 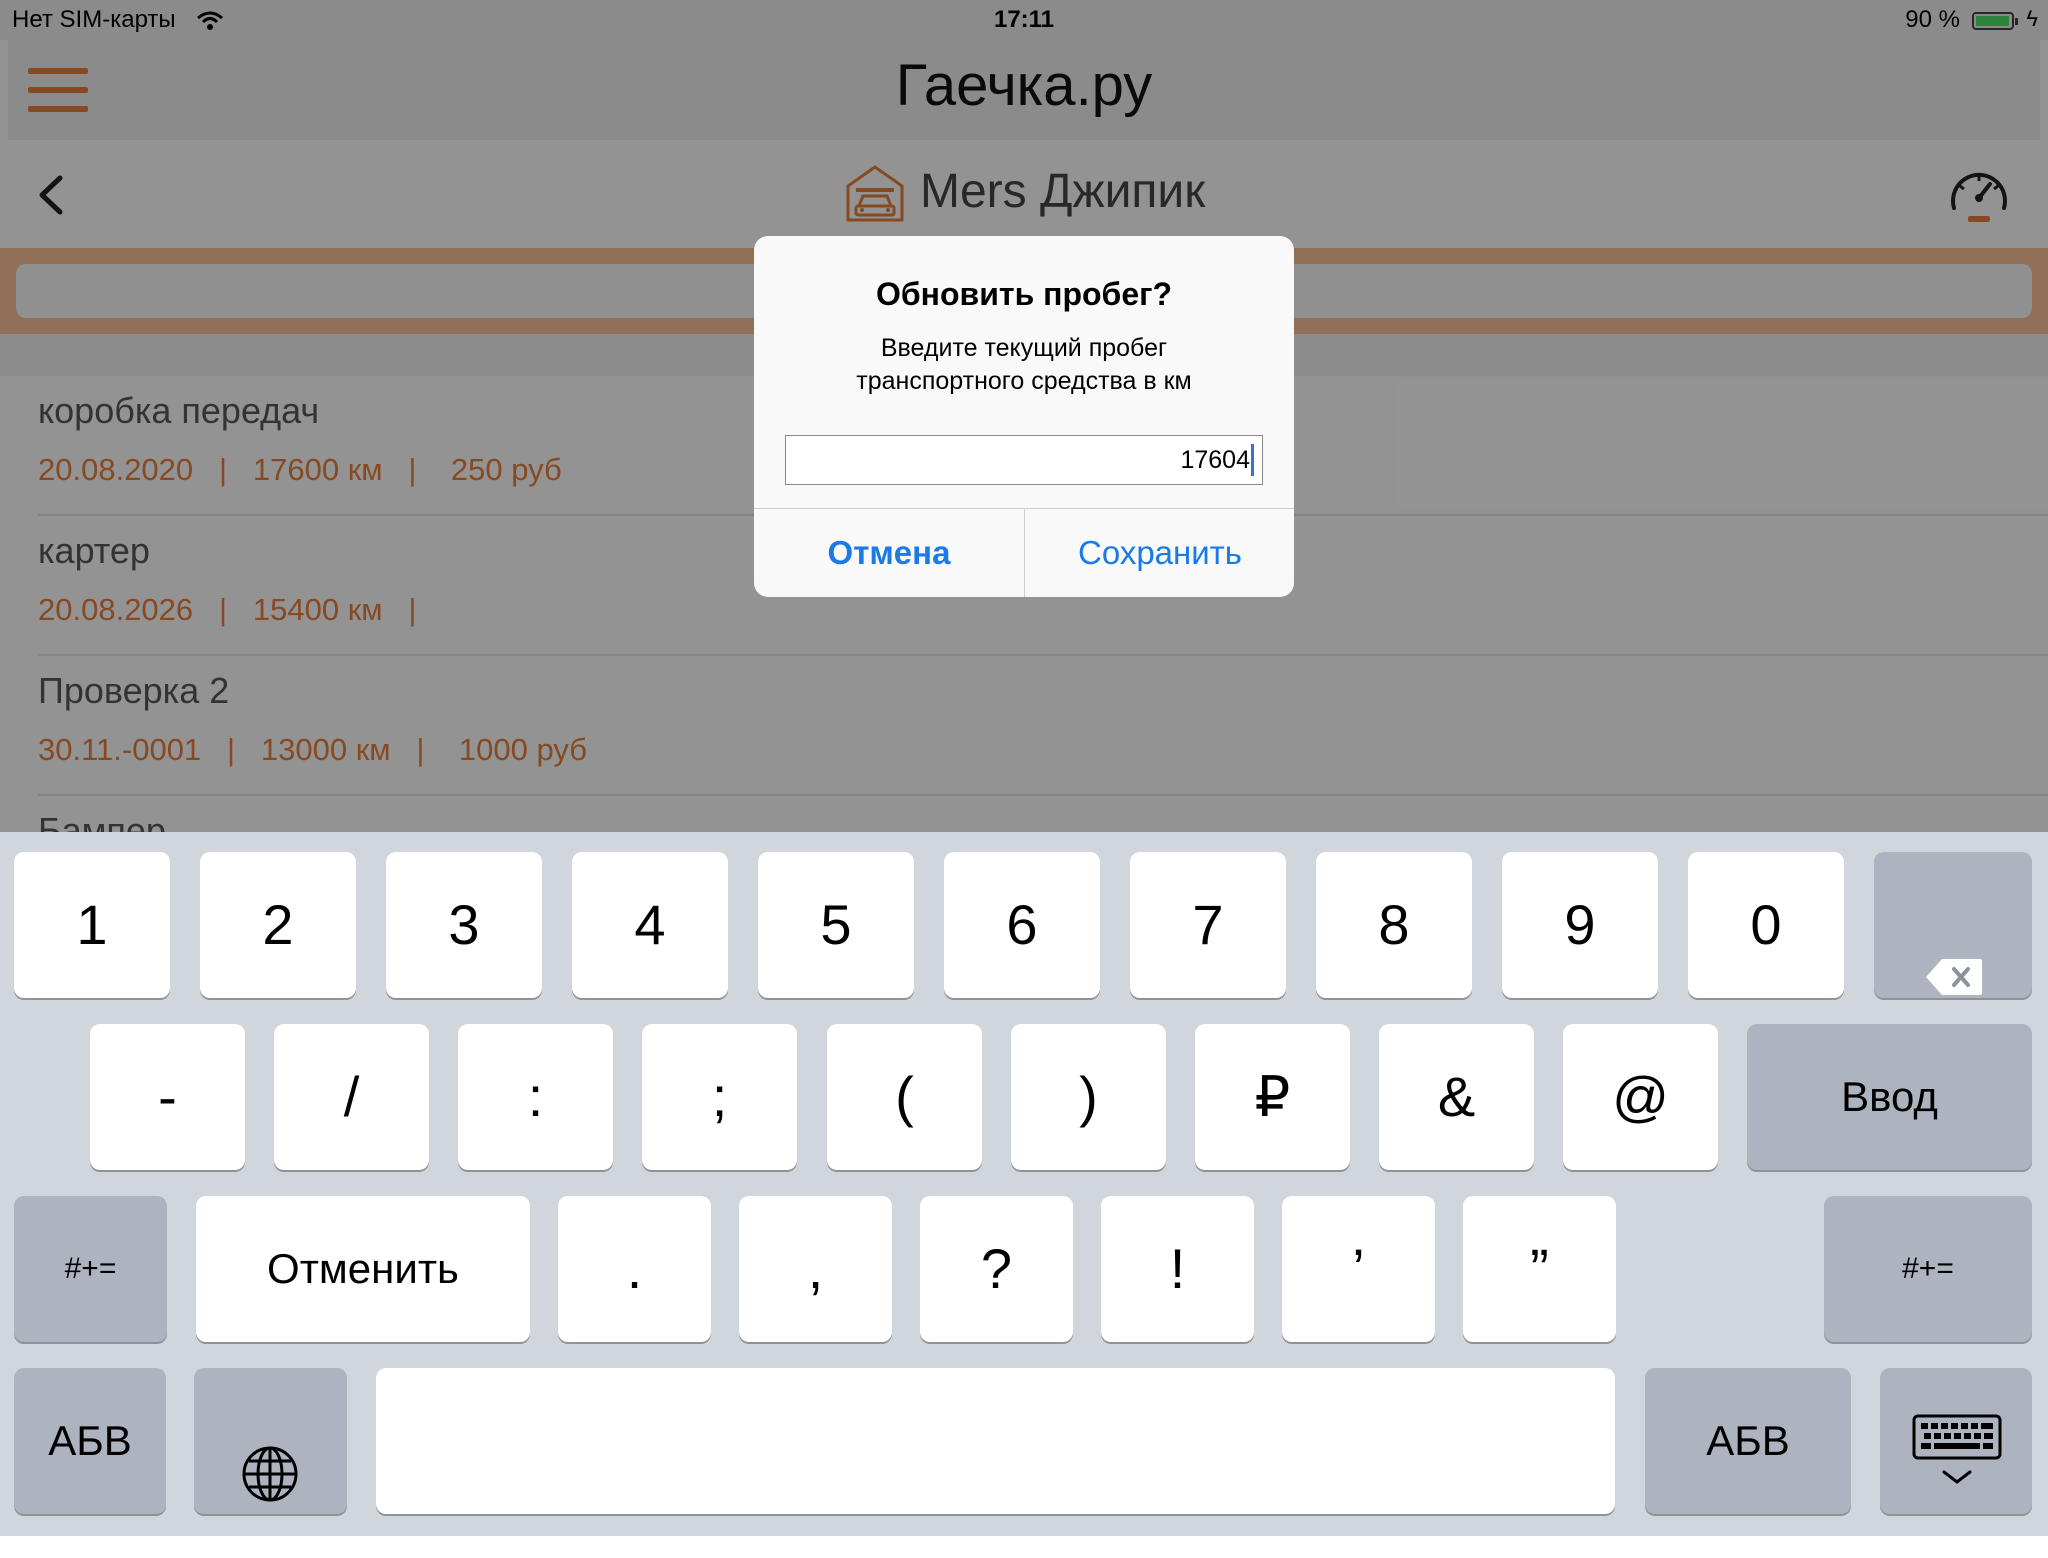 What do you see at coordinates (1177, 1269) in the screenshot?
I see `key-exclamation: !` at bounding box center [1177, 1269].